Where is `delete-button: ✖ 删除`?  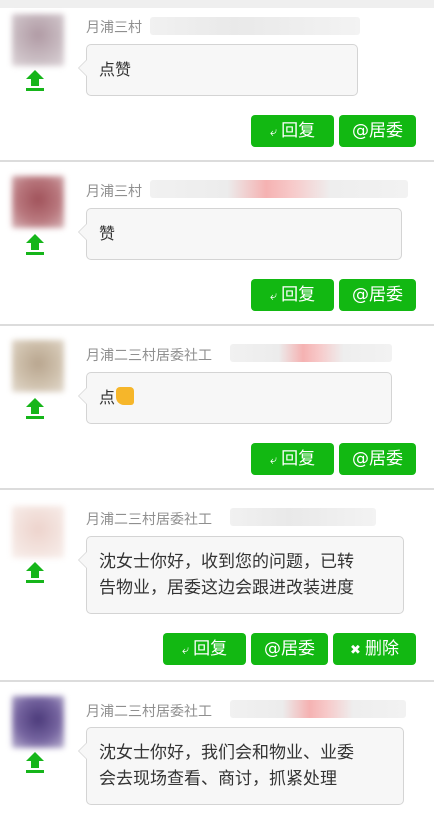 delete-button: ✖ 删除 is located at coordinates (374, 649).